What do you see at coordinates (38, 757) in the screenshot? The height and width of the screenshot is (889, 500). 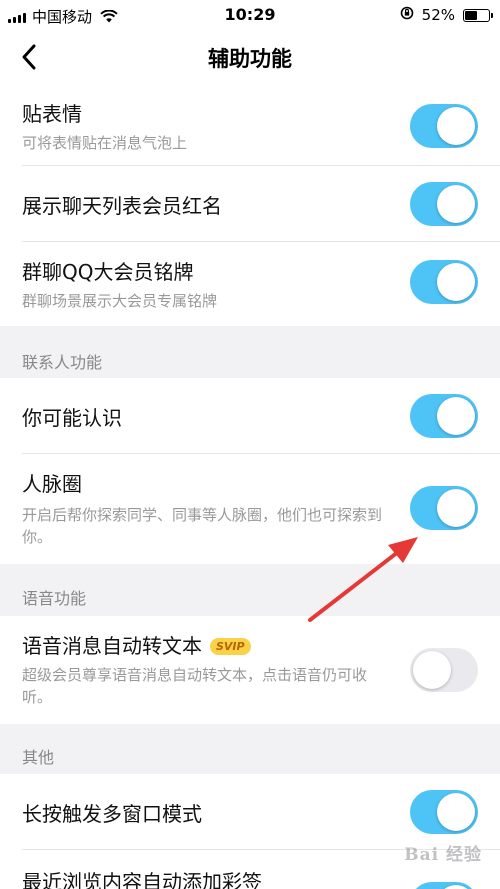 I see `section-title: 其他` at bounding box center [38, 757].